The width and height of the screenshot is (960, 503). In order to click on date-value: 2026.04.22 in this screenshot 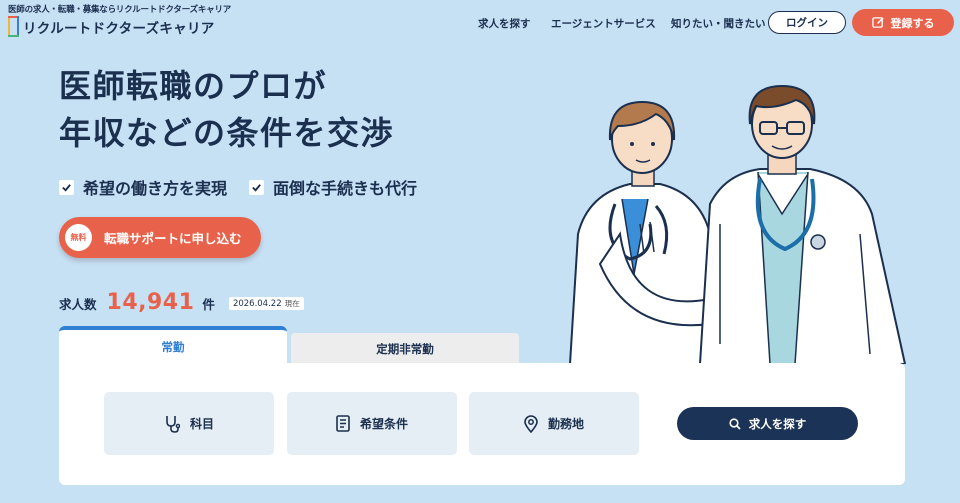, I will do `click(257, 304)`.